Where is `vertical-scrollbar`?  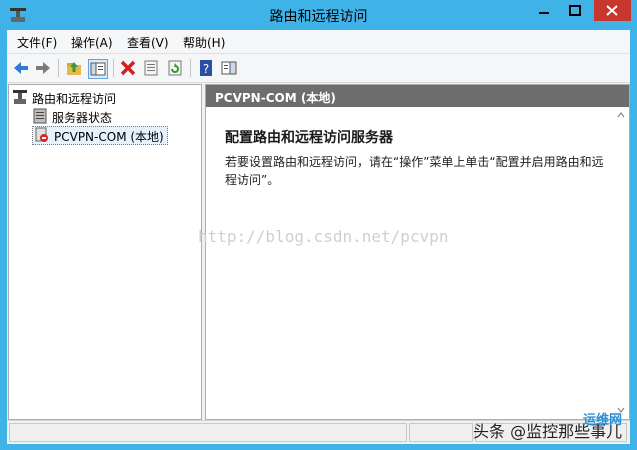
vertical-scrollbar is located at coordinates (621, 263).